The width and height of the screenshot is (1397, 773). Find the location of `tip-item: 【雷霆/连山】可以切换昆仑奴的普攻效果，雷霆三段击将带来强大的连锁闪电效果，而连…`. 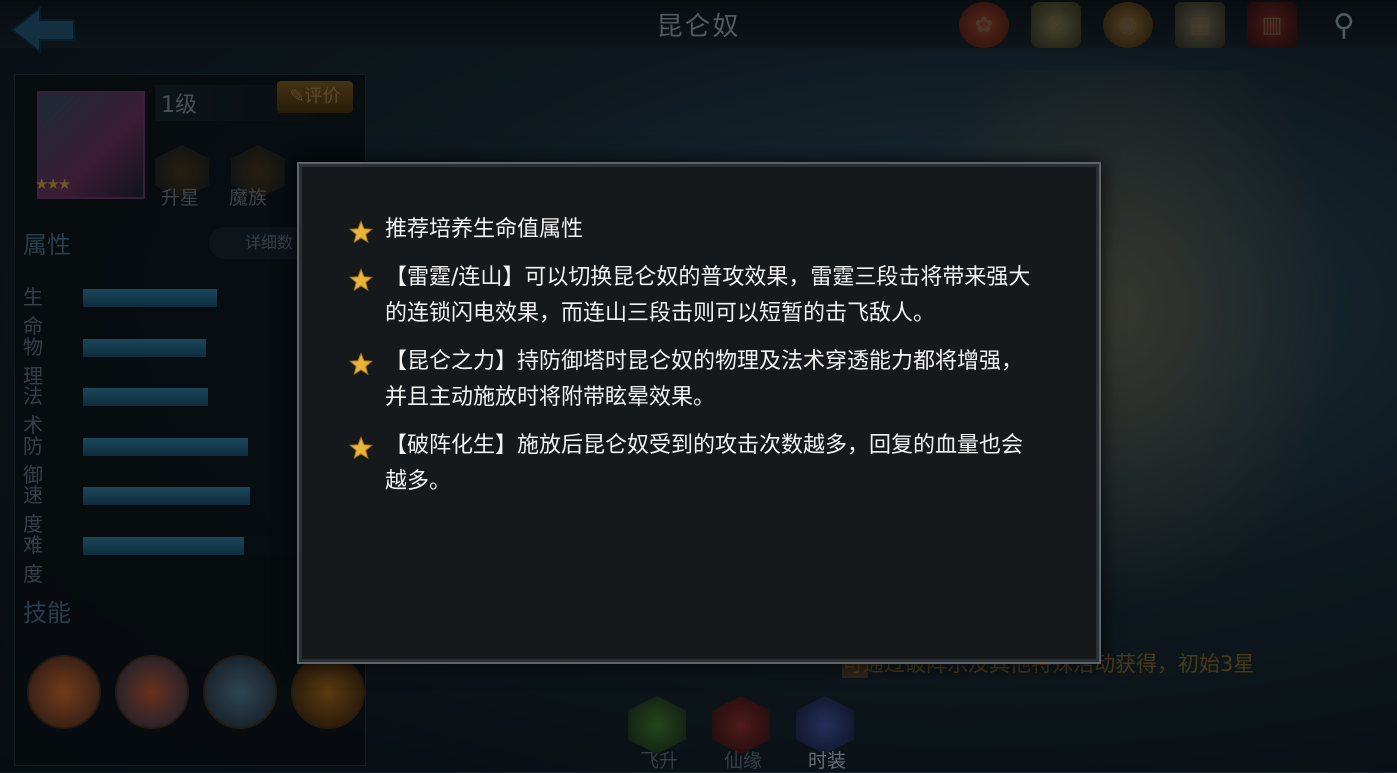

tip-item: 【雷霆/连山】可以切换昆仑奴的普攻效果，雷霆三段击将带来强大的连锁闪电效果，而连… is located at coordinates (694, 296).